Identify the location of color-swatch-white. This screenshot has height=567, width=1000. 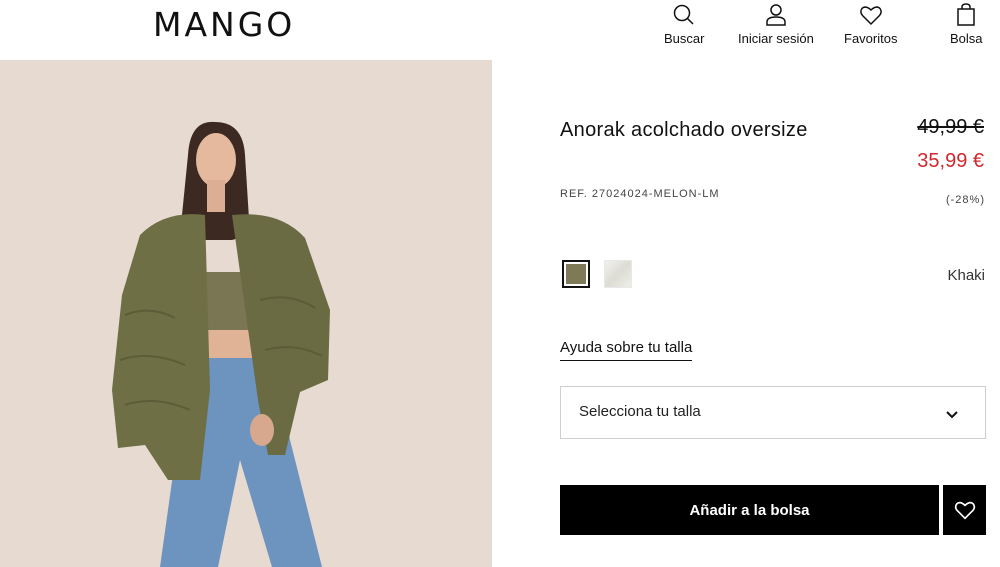
(618, 274).